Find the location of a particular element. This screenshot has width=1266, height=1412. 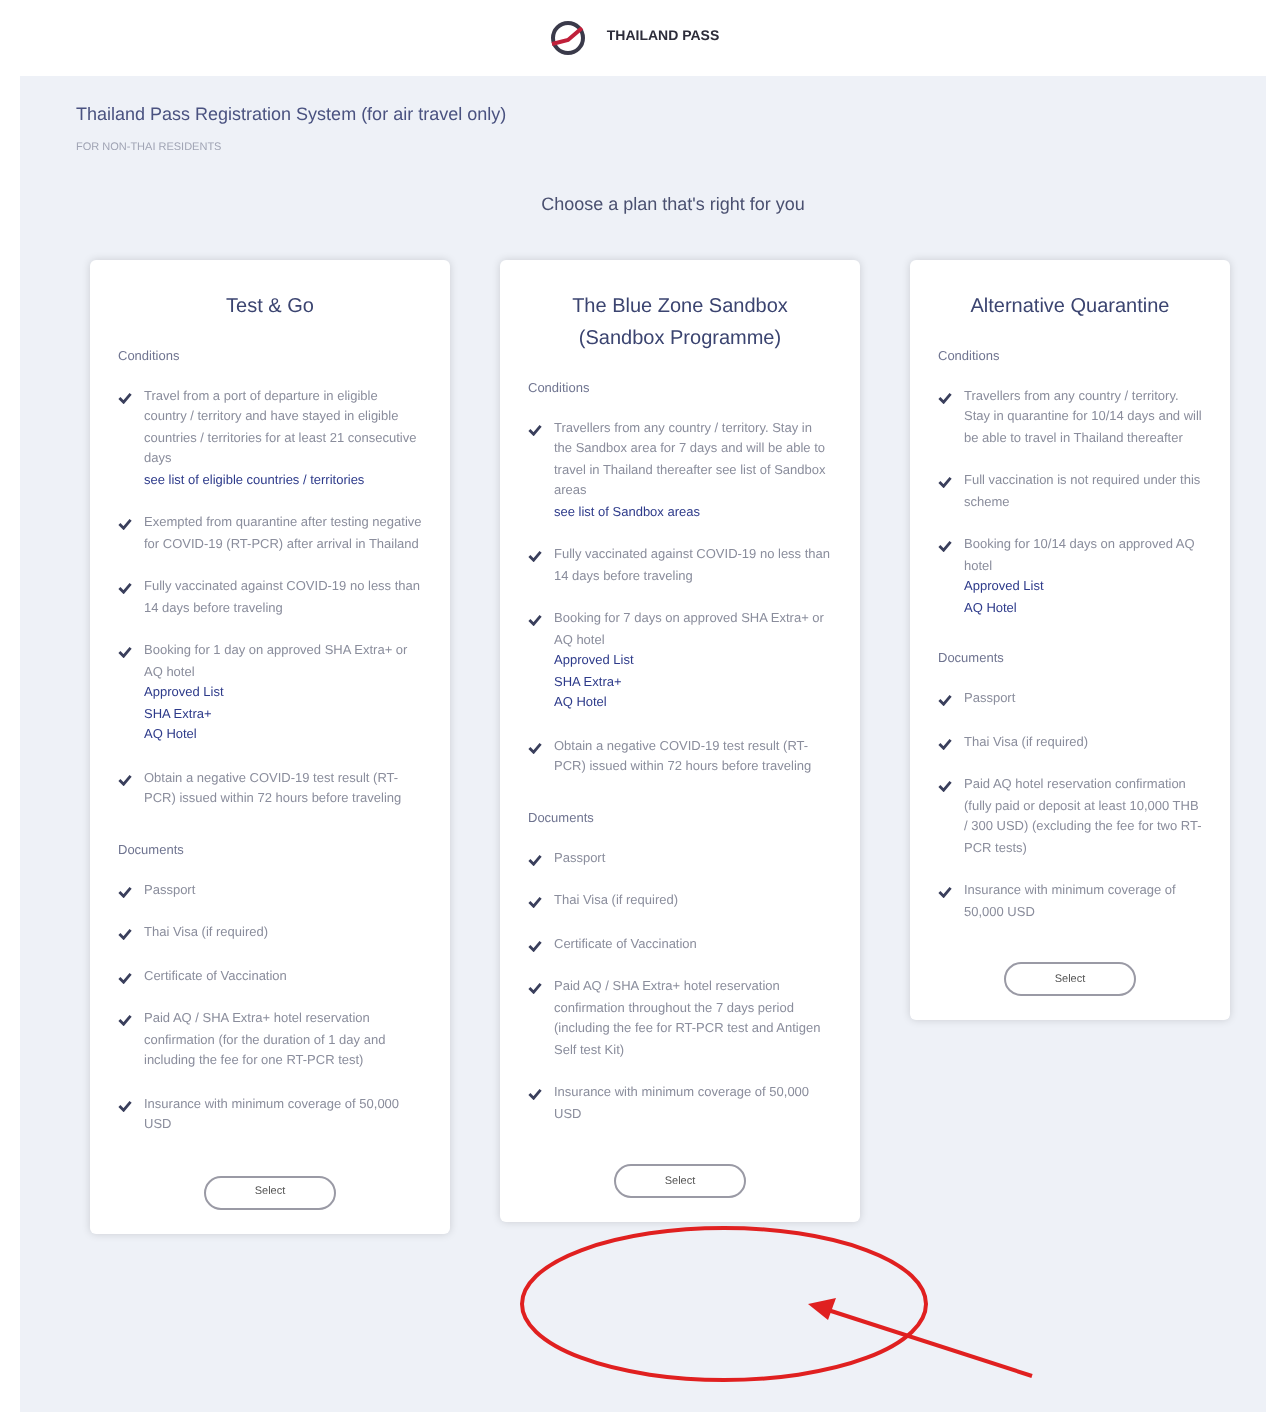

plan-title: The Blue Zone Sandbox (Sandbox Programme) is located at coordinates (680, 323).